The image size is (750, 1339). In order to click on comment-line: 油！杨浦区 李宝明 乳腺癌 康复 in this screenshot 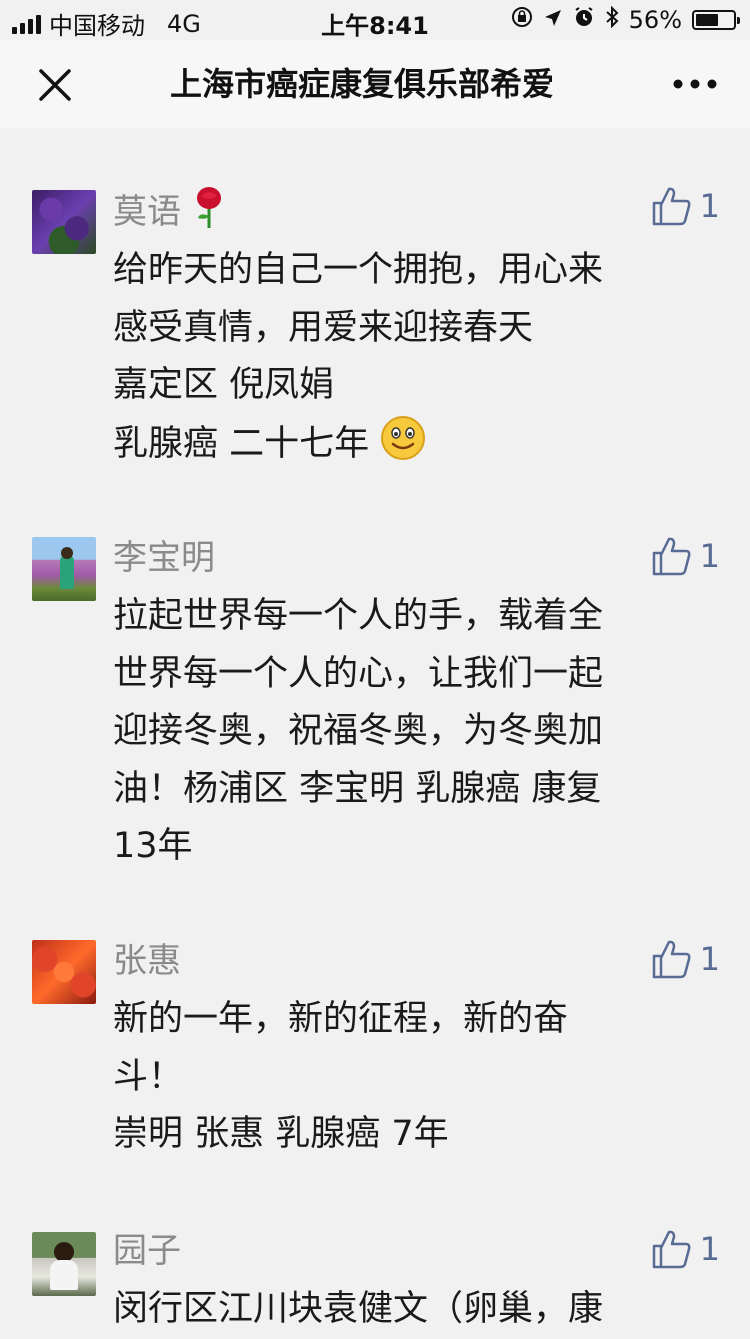, I will do `click(357, 788)`.